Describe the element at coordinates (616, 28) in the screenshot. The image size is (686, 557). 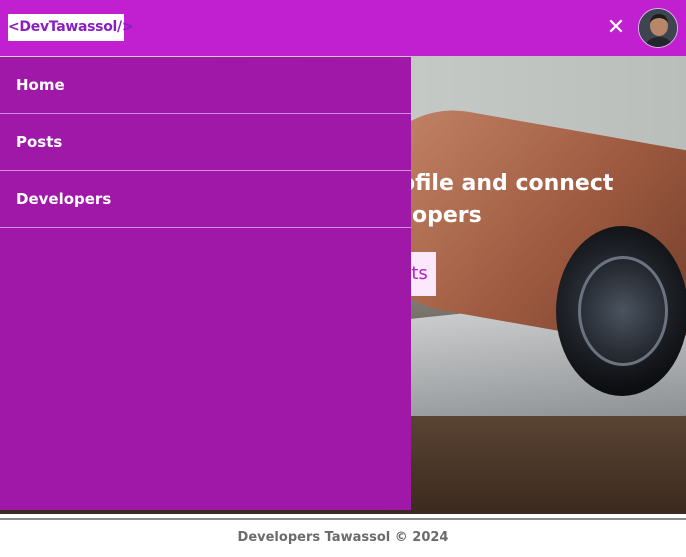
I see `close-menu-button: ✕` at that location.